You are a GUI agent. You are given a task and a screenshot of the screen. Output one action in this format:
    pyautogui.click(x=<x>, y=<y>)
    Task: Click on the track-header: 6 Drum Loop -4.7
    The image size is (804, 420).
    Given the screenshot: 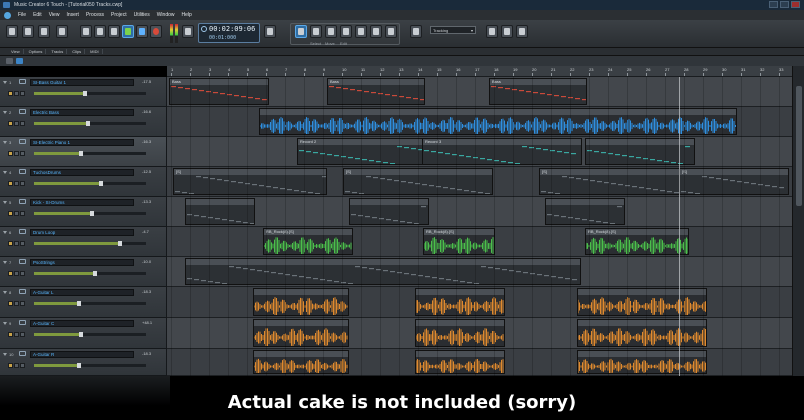 What is the action you would take?
    pyautogui.click(x=83, y=242)
    